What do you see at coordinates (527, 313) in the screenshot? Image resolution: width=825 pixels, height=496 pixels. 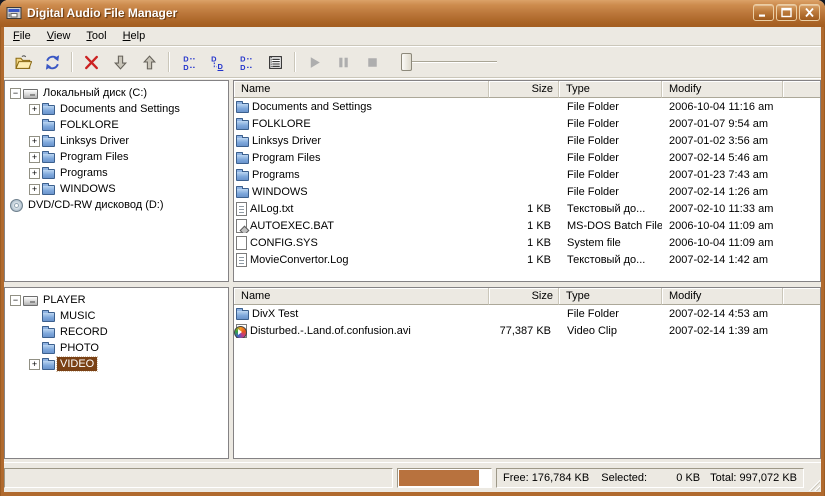 I see `file-row: DivX Test File Folder 2007-02-14 4:53 am` at bounding box center [527, 313].